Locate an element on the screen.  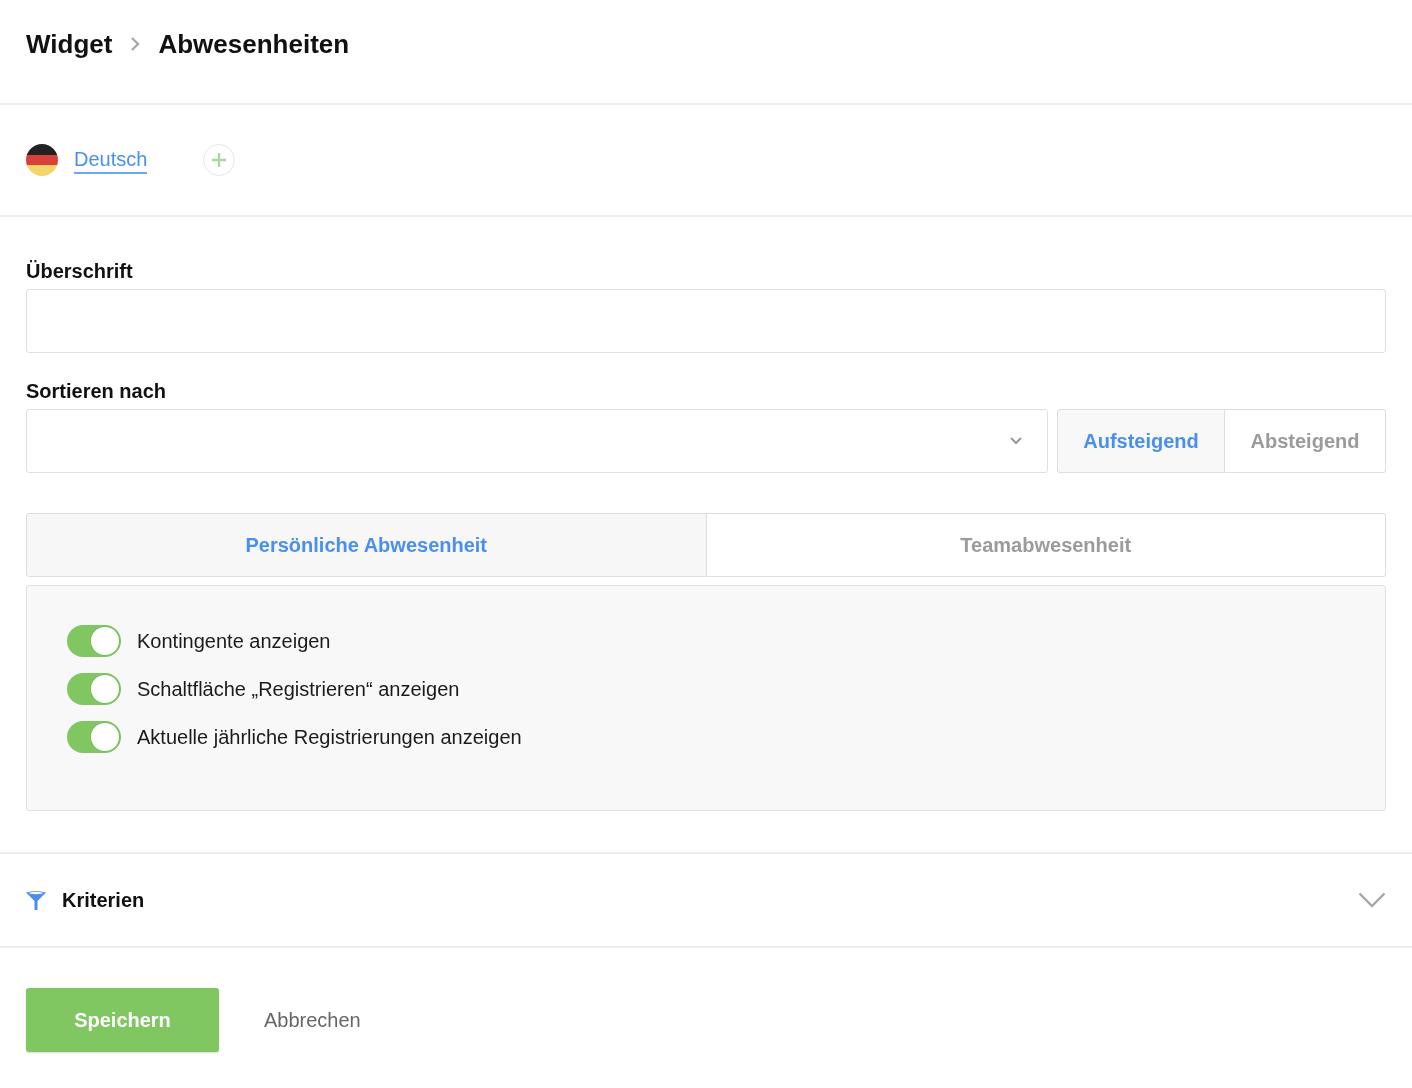
sort-order-button: Aufsteigend is located at coordinates (1141, 441).